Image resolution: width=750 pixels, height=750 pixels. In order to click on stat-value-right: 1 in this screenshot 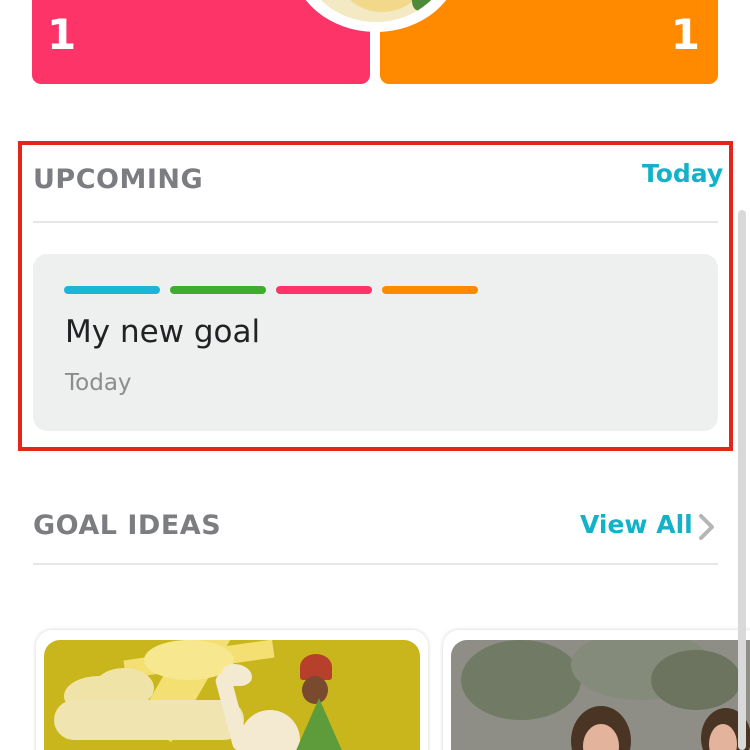, I will do `click(685, 34)`.